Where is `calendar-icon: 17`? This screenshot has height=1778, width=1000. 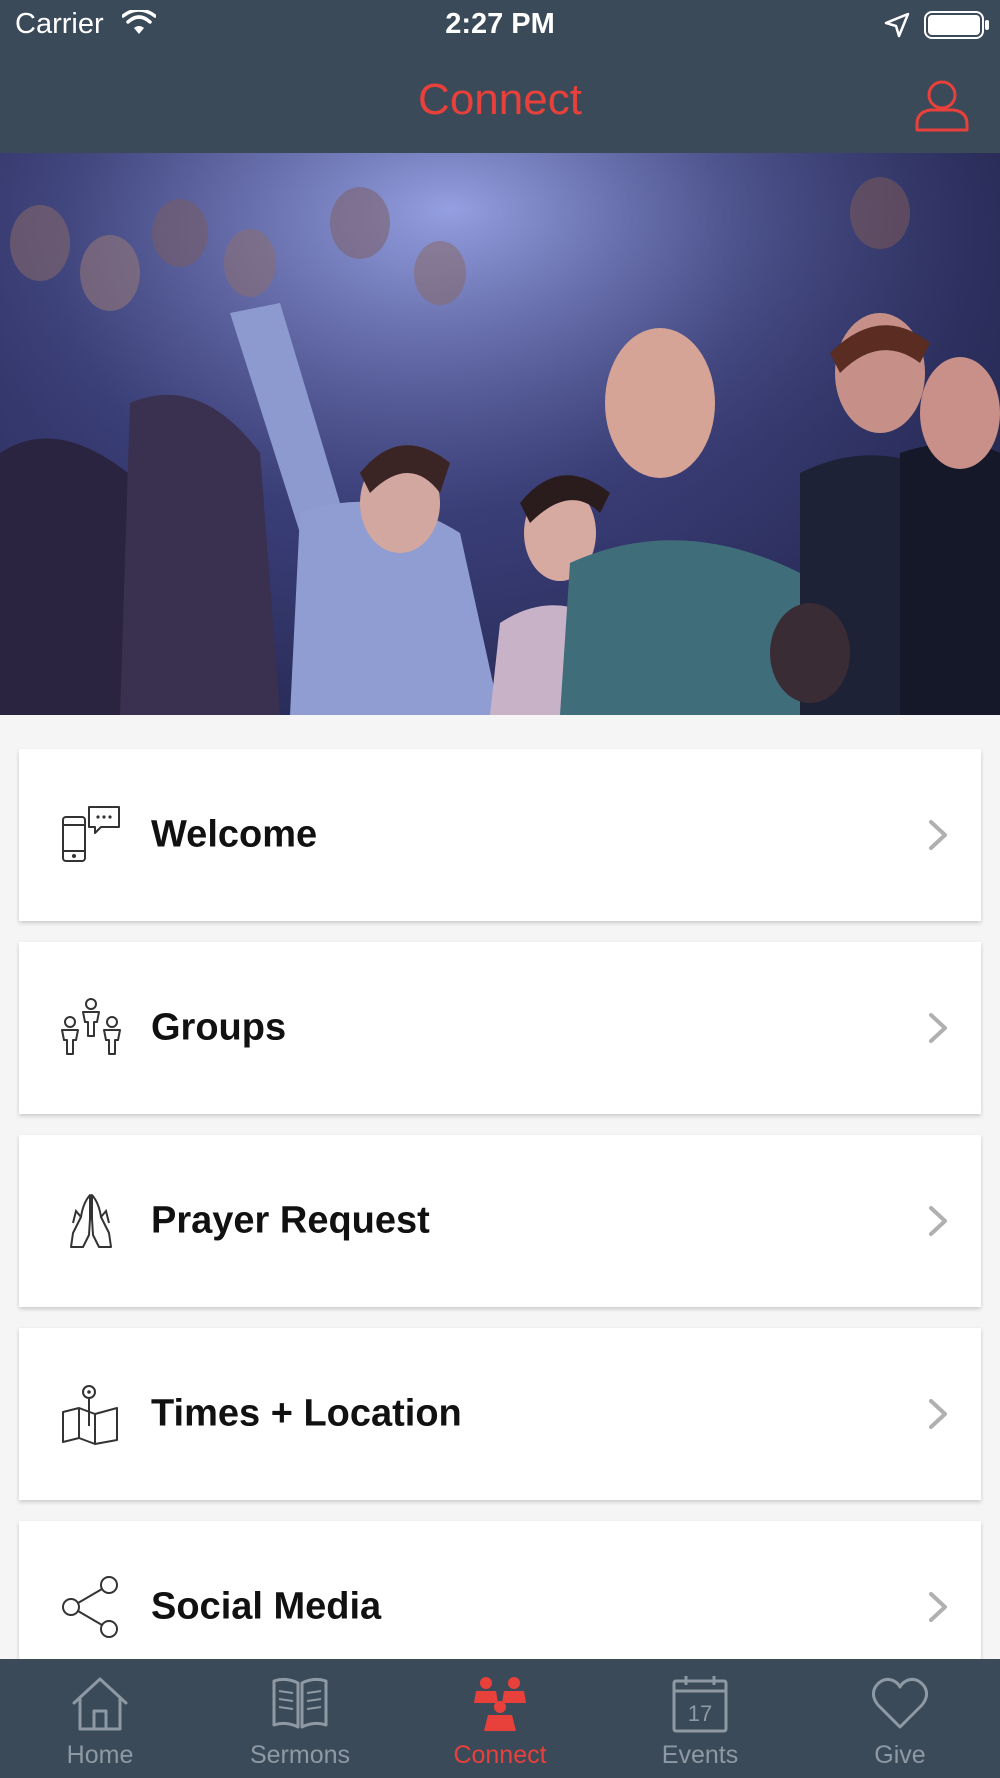
calendar-icon: 17 is located at coordinates (700, 1704).